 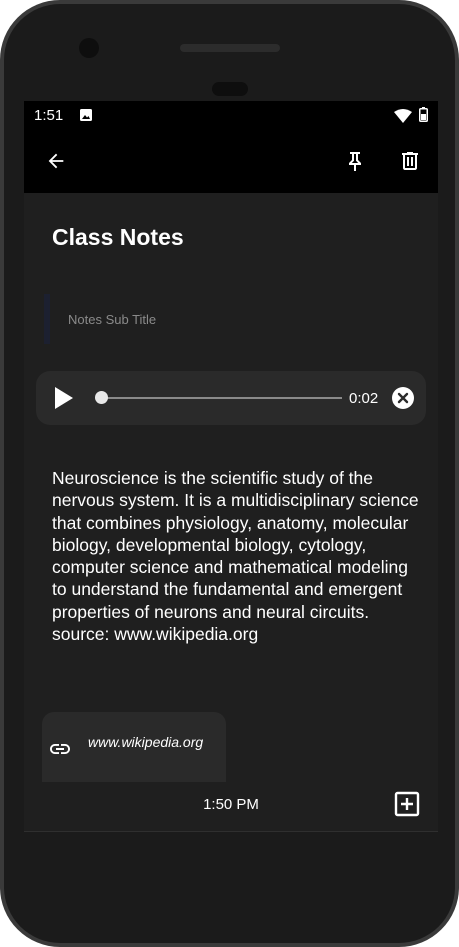 I want to click on image-notification-icon, so click(x=86, y=115).